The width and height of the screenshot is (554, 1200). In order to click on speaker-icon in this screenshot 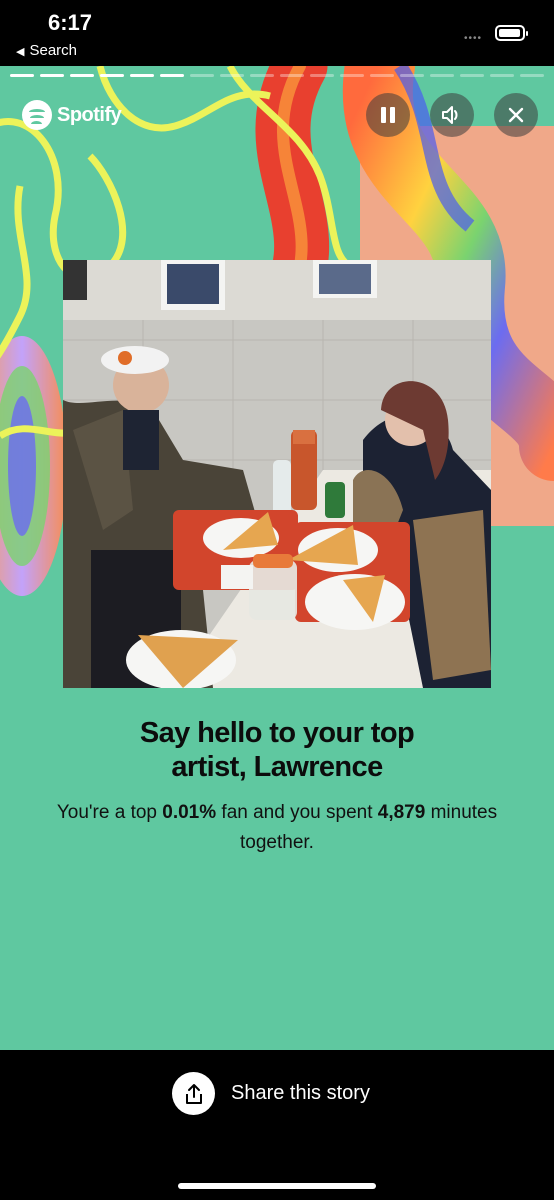, I will do `click(450, 115)`.